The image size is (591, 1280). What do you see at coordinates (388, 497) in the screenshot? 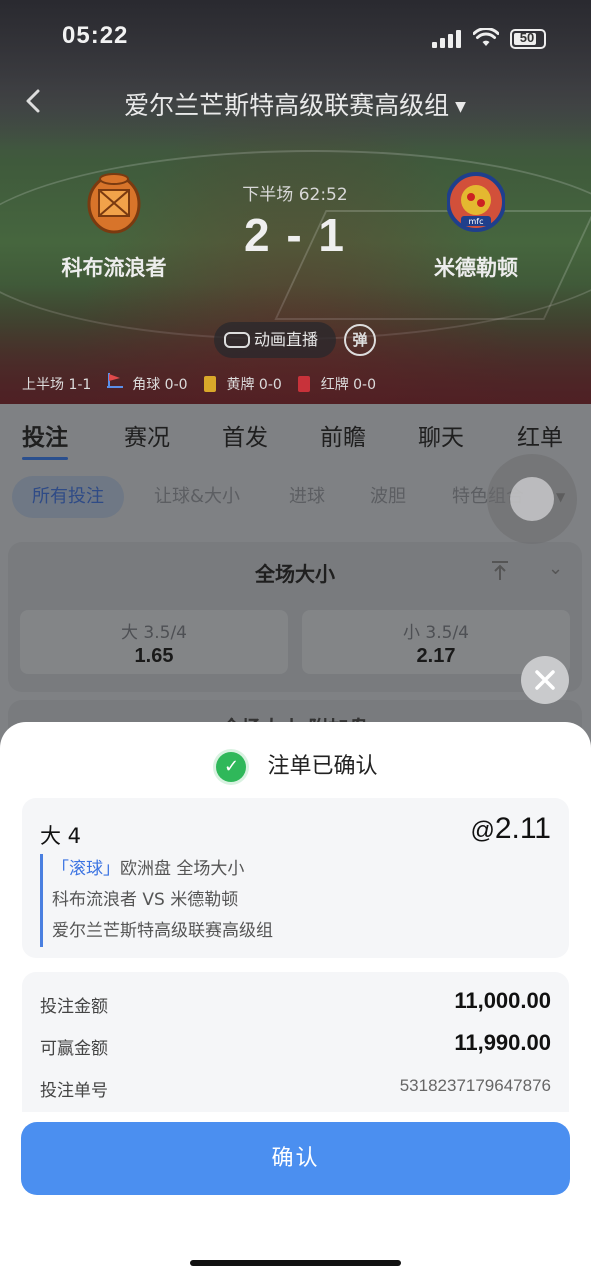
I see `subtab-correct-score: 波胆` at bounding box center [388, 497].